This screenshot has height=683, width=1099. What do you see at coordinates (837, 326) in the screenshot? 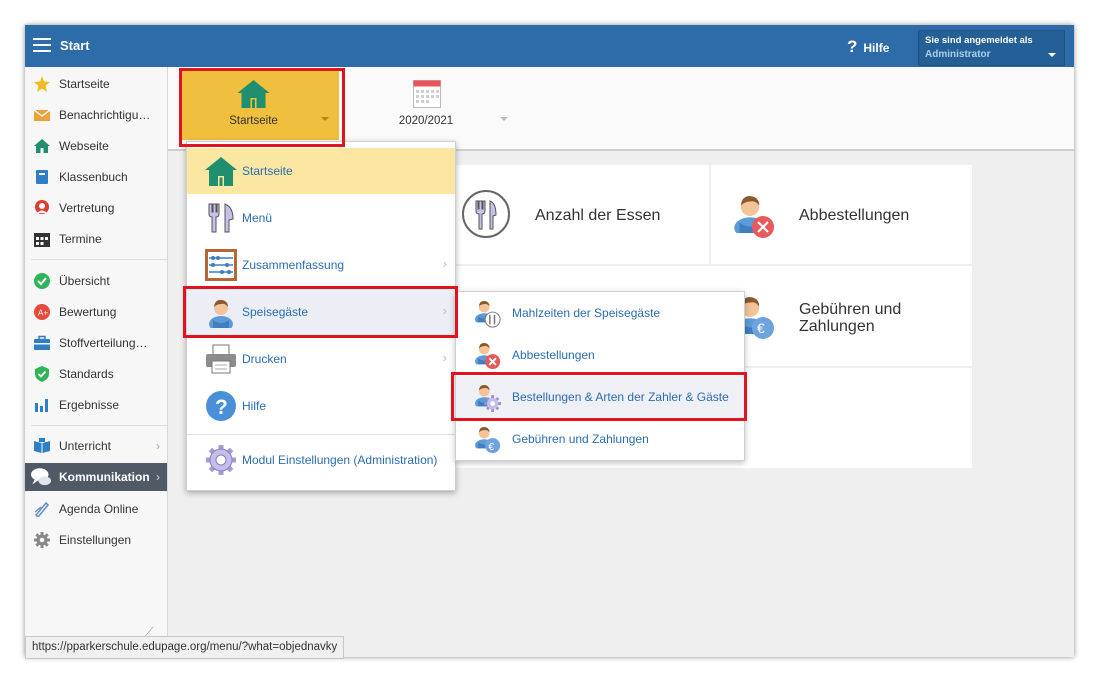
I see `tile-title-line2: Zahlungen` at bounding box center [837, 326].